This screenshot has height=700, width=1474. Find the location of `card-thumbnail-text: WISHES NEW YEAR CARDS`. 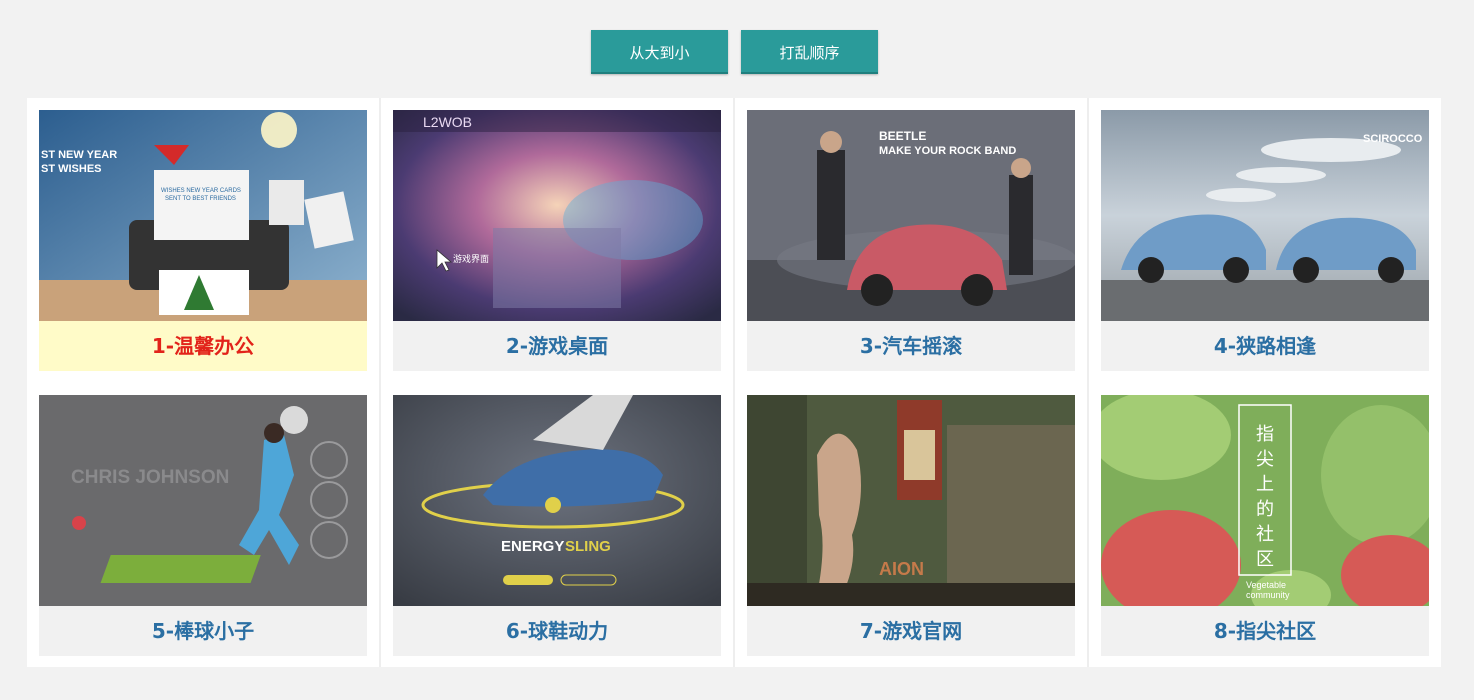

card-thumbnail-text: WISHES NEW YEAR CARDS is located at coordinates (201, 191).